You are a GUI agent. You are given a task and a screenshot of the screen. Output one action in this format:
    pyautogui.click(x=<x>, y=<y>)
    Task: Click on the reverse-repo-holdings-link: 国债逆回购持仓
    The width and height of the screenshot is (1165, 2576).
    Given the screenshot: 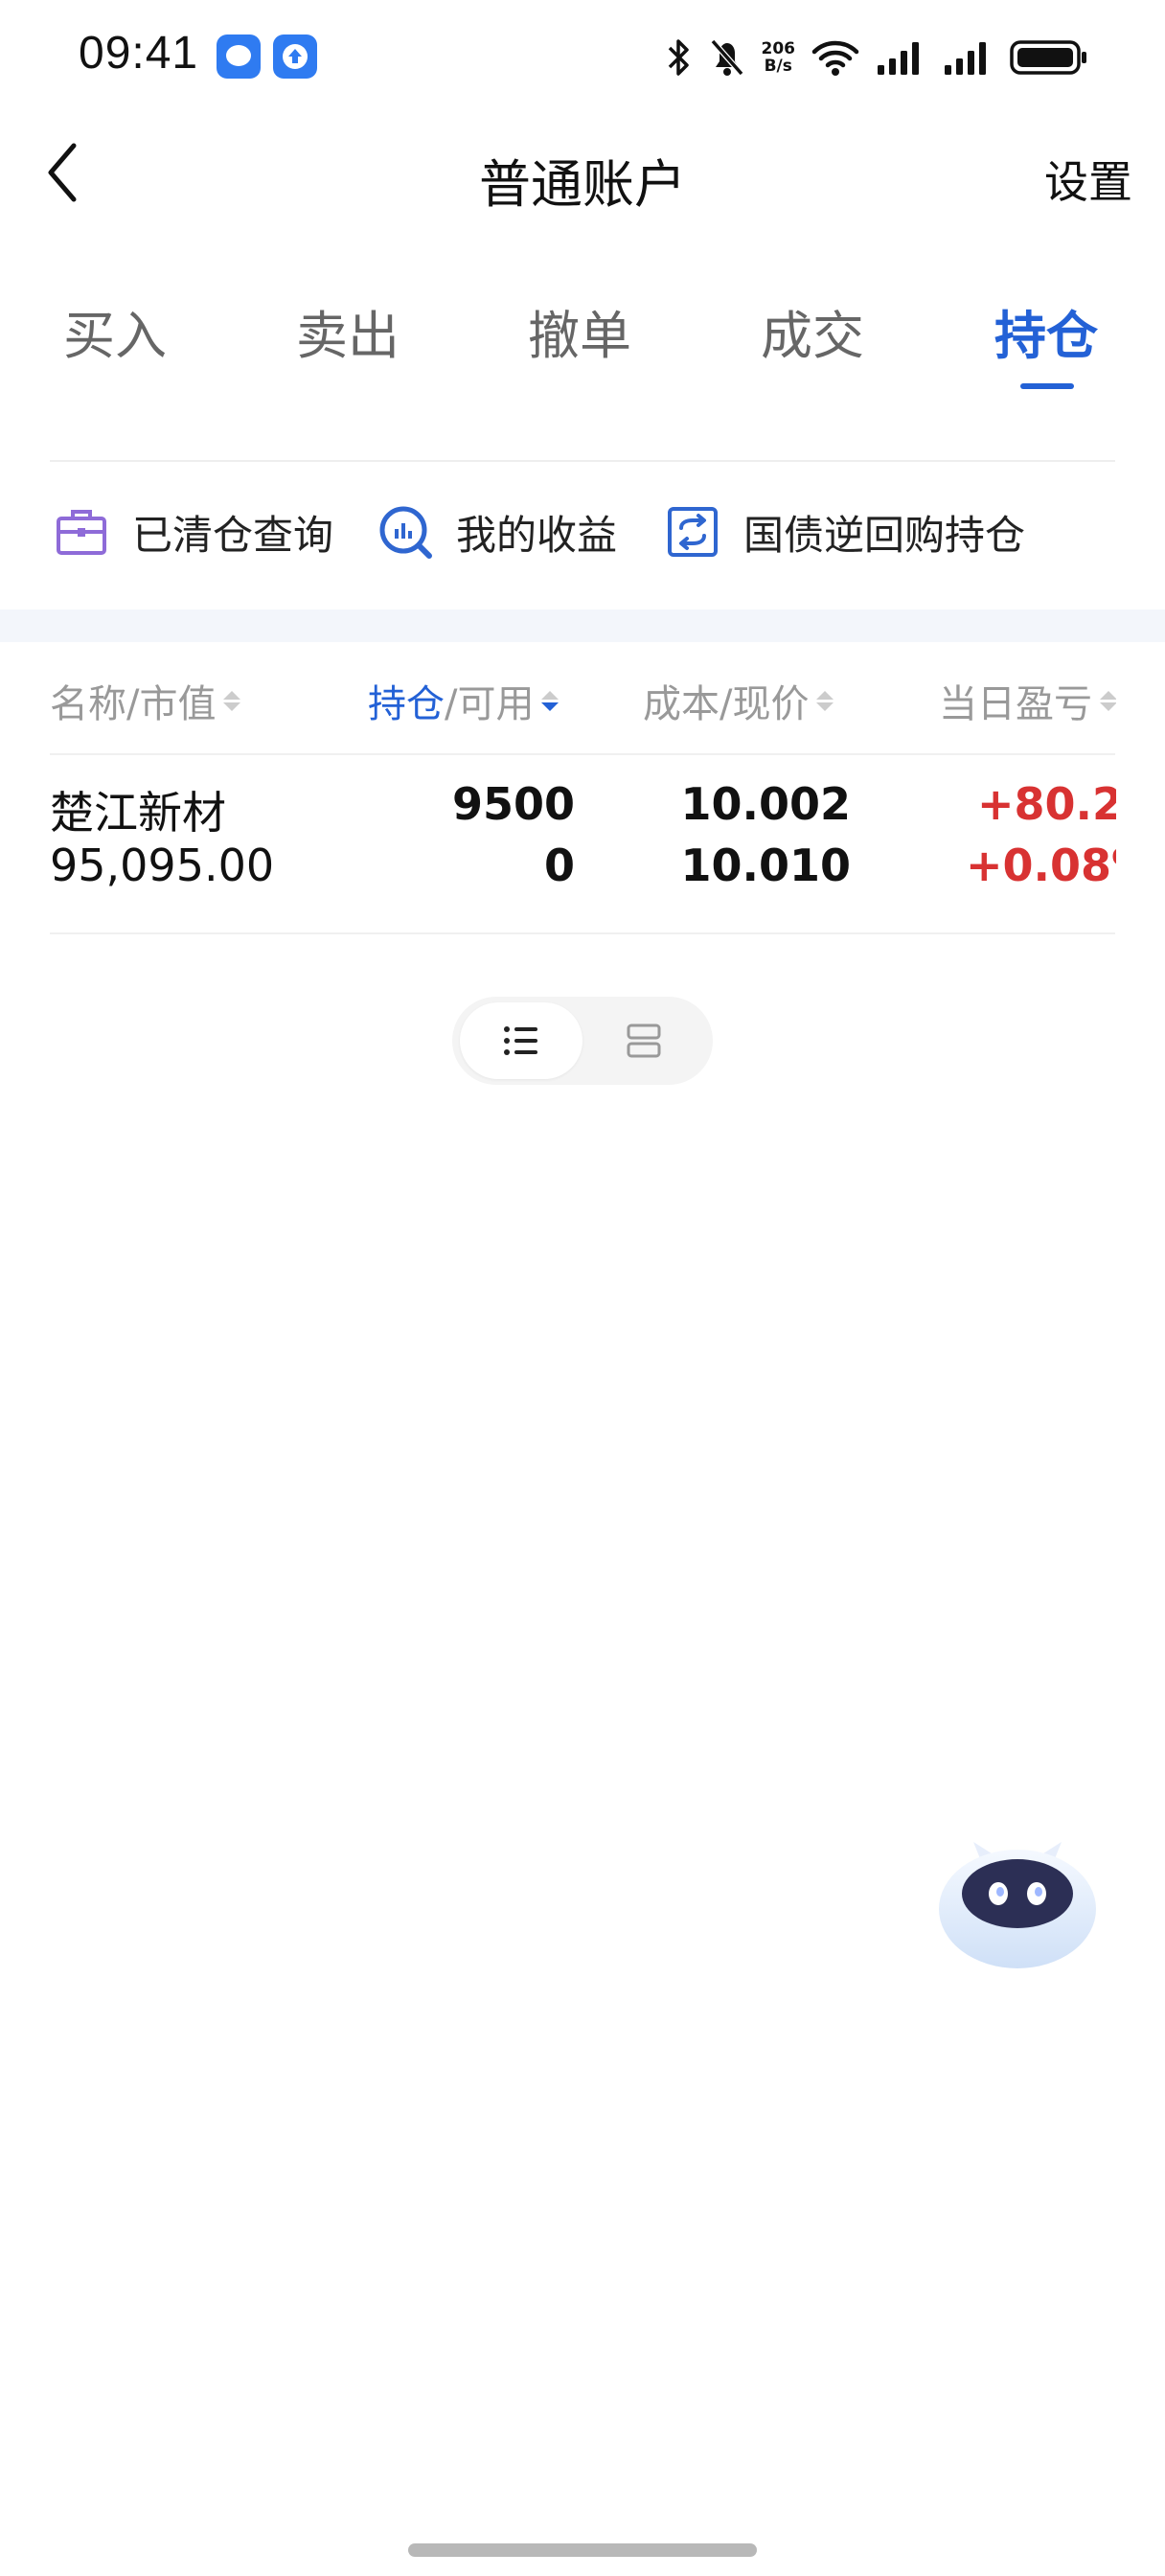 What is the action you would take?
    pyautogui.click(x=845, y=531)
    